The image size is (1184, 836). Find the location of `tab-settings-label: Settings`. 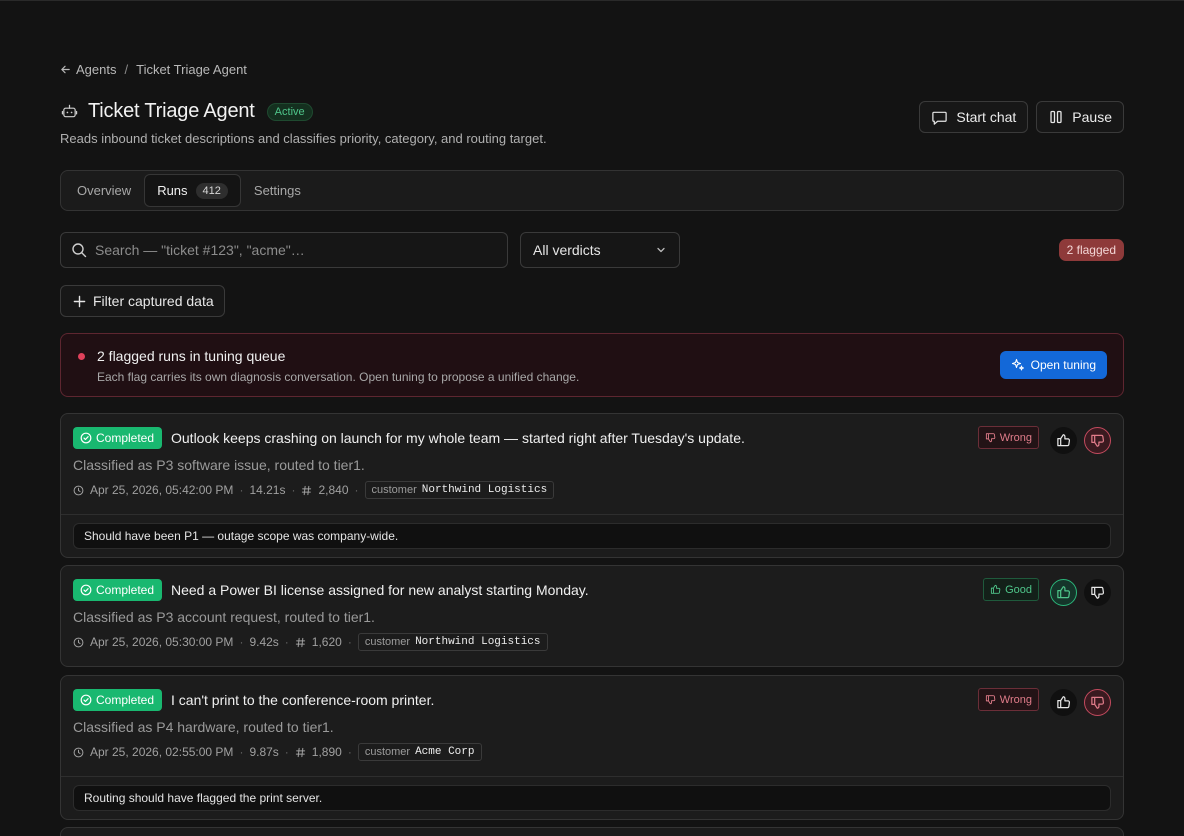

tab-settings-label: Settings is located at coordinates (277, 190).